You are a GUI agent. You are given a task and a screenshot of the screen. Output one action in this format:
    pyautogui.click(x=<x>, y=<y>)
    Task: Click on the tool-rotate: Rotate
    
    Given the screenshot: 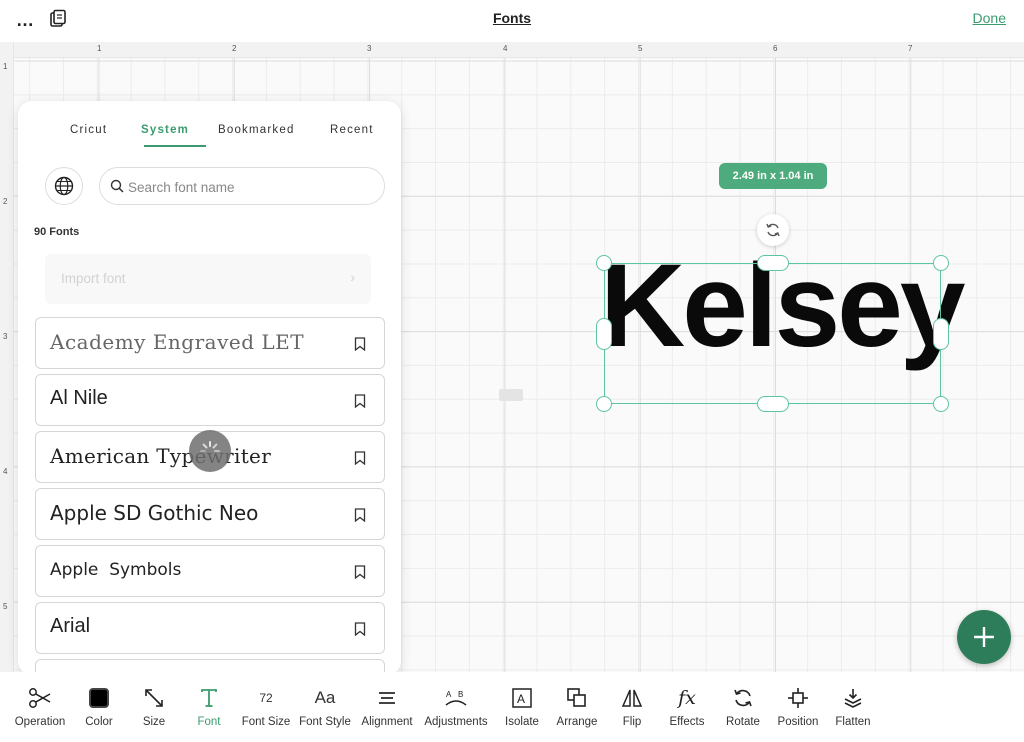 What is the action you would take?
    pyautogui.click(x=743, y=706)
    